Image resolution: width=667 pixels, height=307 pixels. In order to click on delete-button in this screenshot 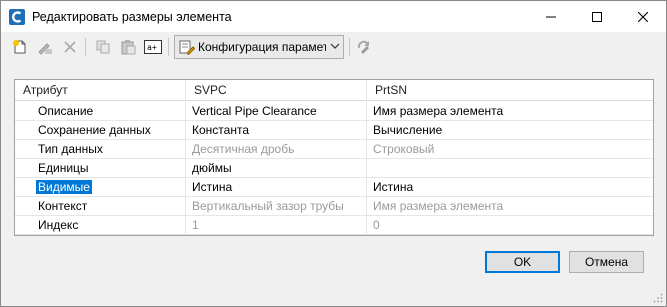, I will do `click(70, 47)`.